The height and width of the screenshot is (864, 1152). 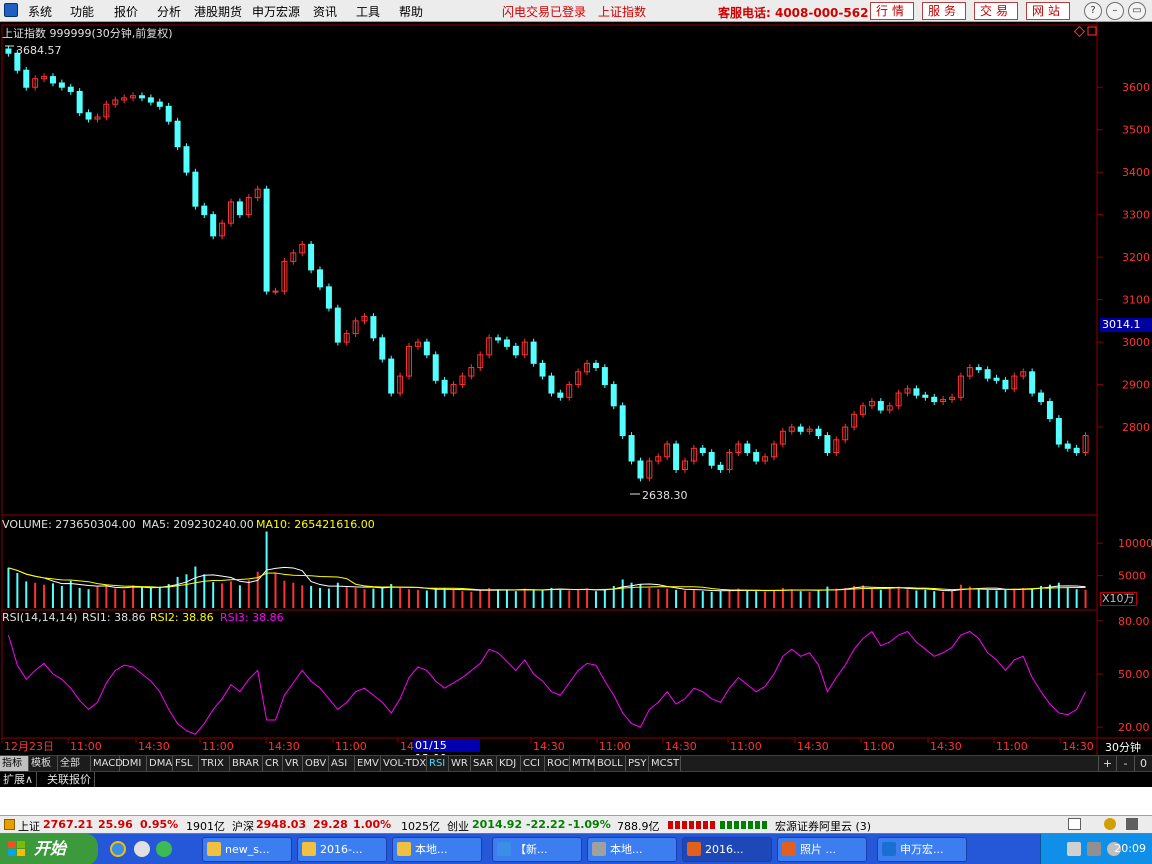 I want to click on explorer-icon, so click(x=142, y=849).